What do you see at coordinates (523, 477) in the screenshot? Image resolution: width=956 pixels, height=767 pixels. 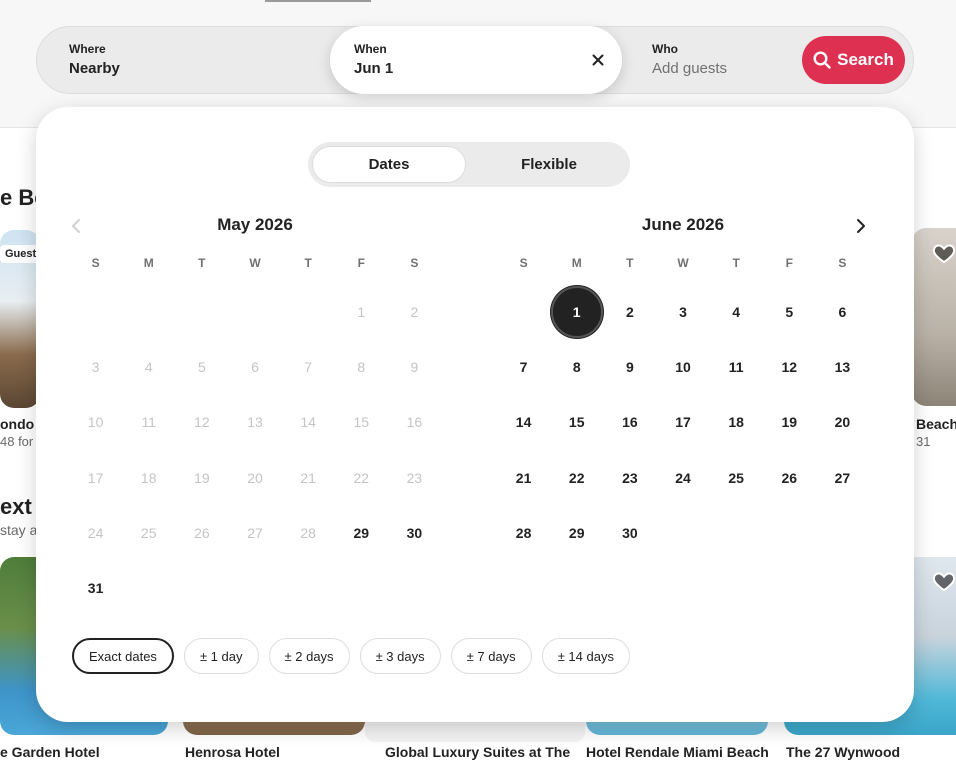 I see `calendar-day: 21` at bounding box center [523, 477].